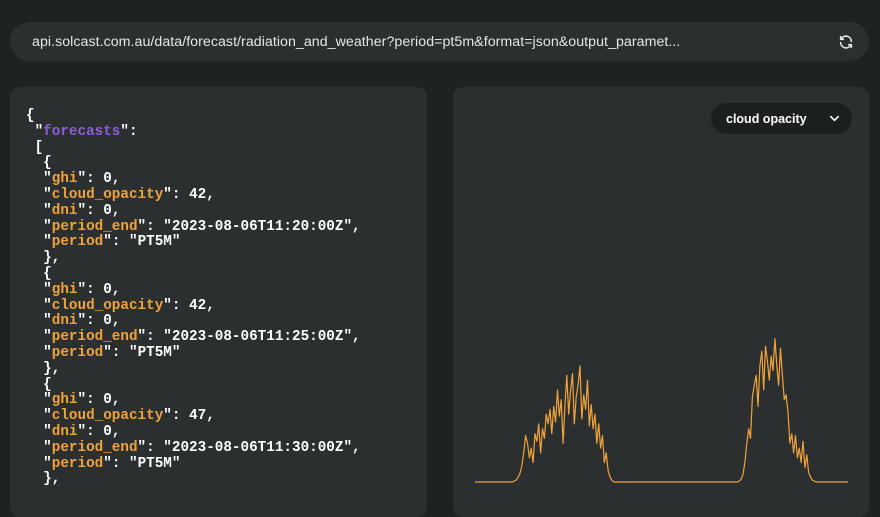 The image size is (880, 517). I want to click on refresh-icon, so click(846, 42).